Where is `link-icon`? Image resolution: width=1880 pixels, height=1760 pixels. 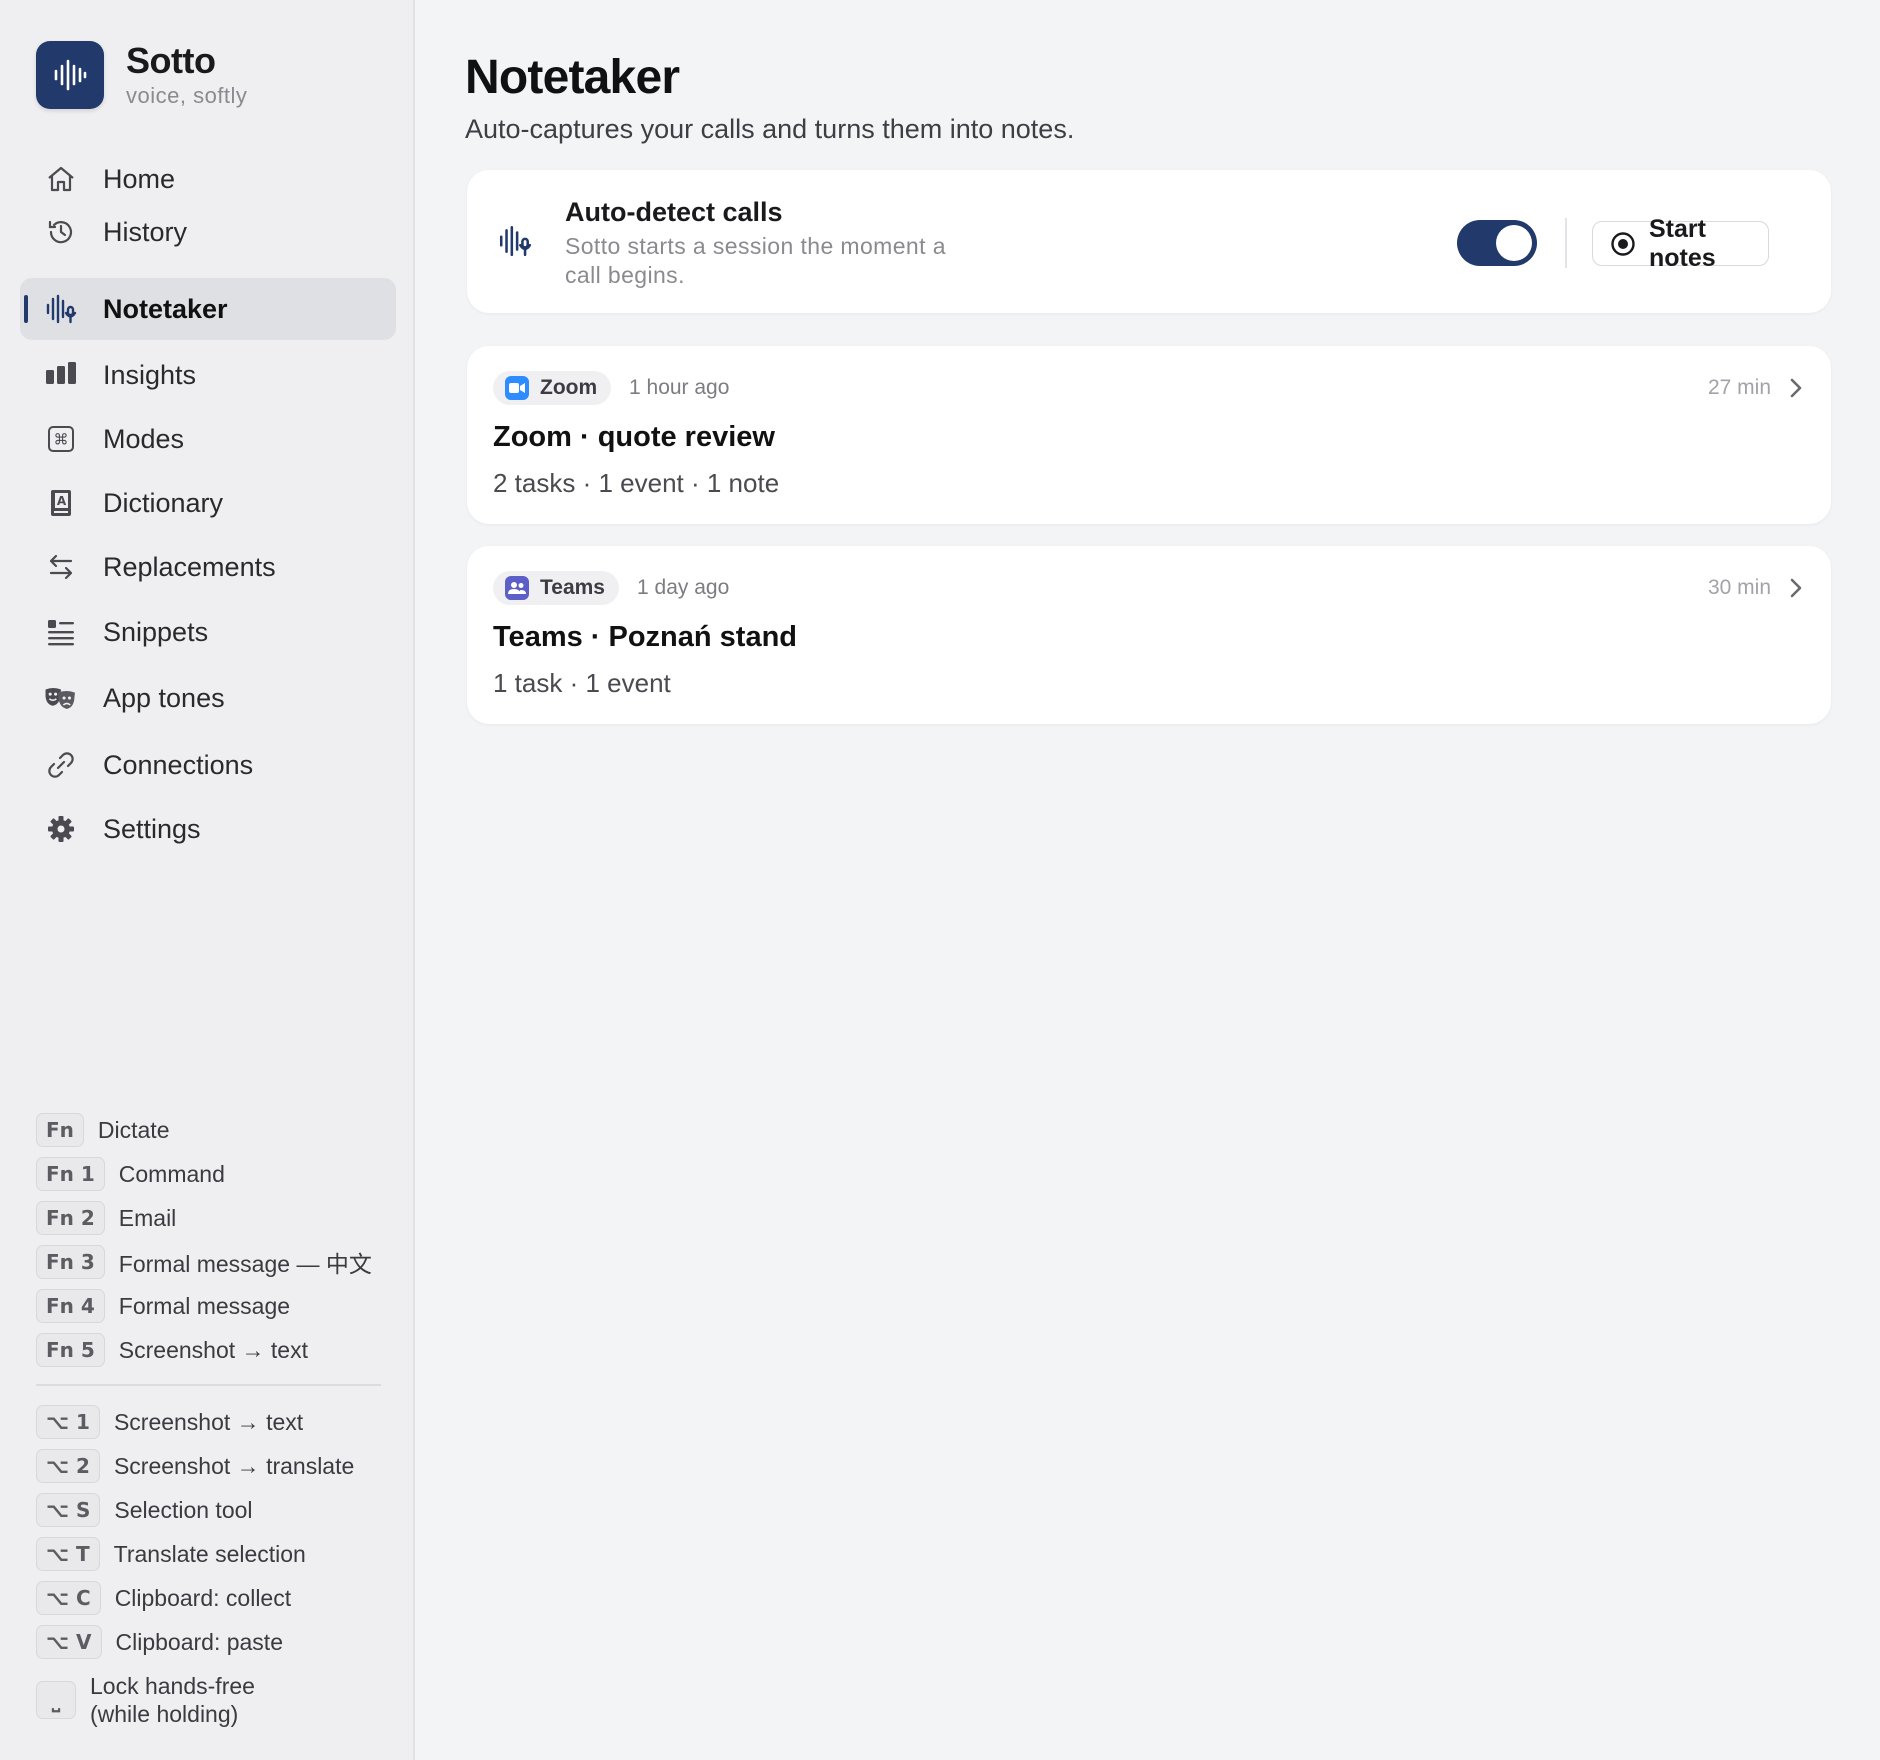
link-icon is located at coordinates (61, 765).